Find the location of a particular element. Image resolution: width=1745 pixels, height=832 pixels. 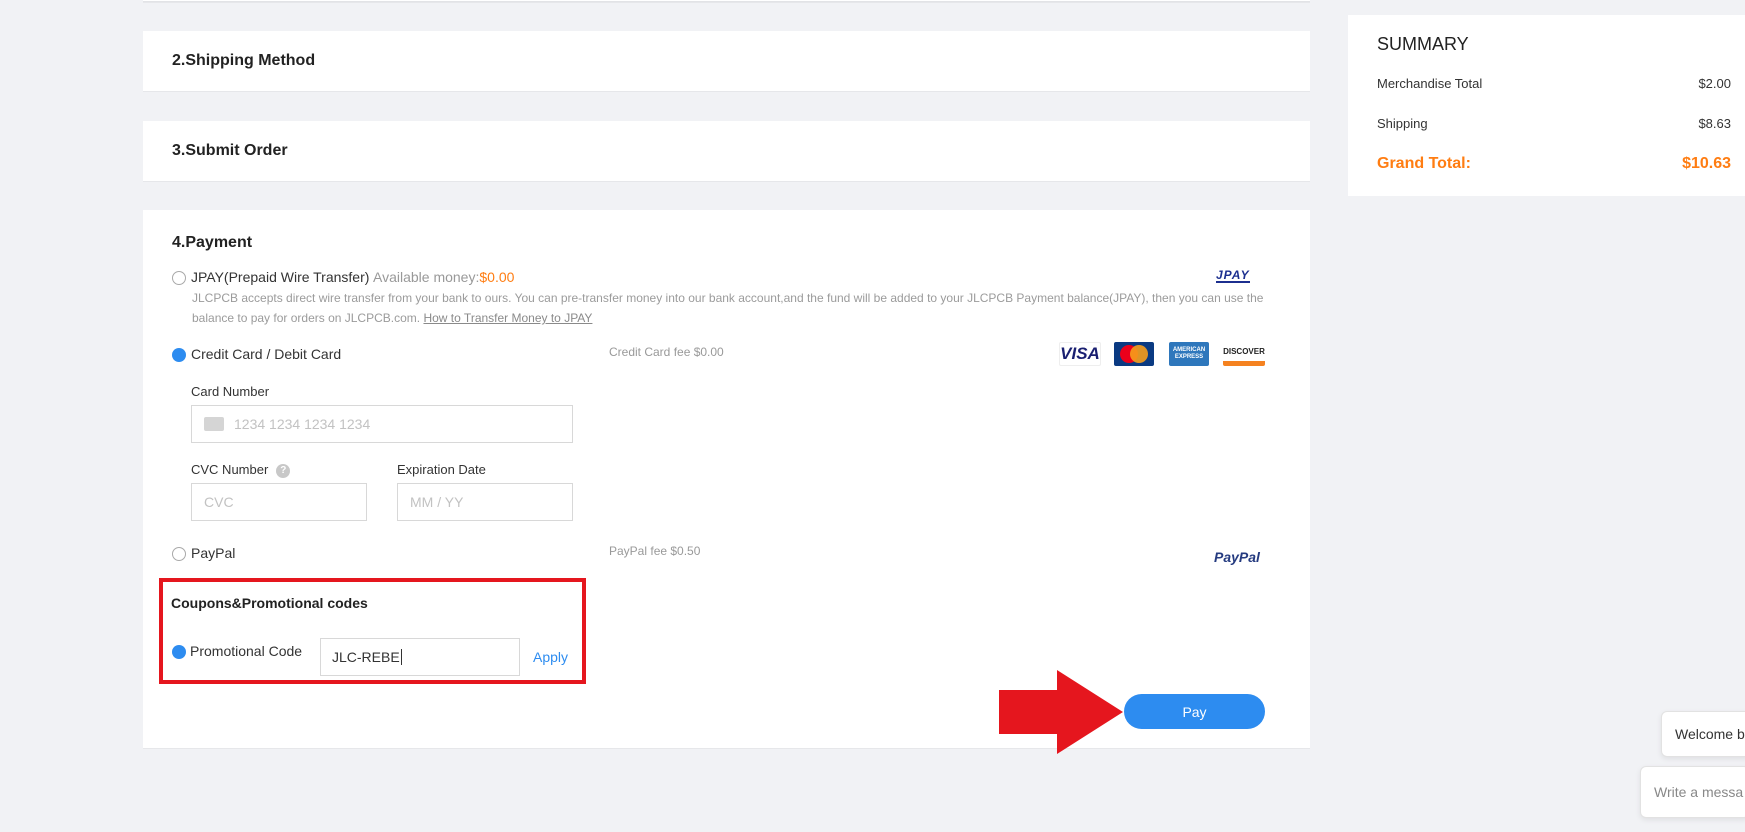

credit-card-label: Credit Card / Debit Card is located at coordinates (266, 354).